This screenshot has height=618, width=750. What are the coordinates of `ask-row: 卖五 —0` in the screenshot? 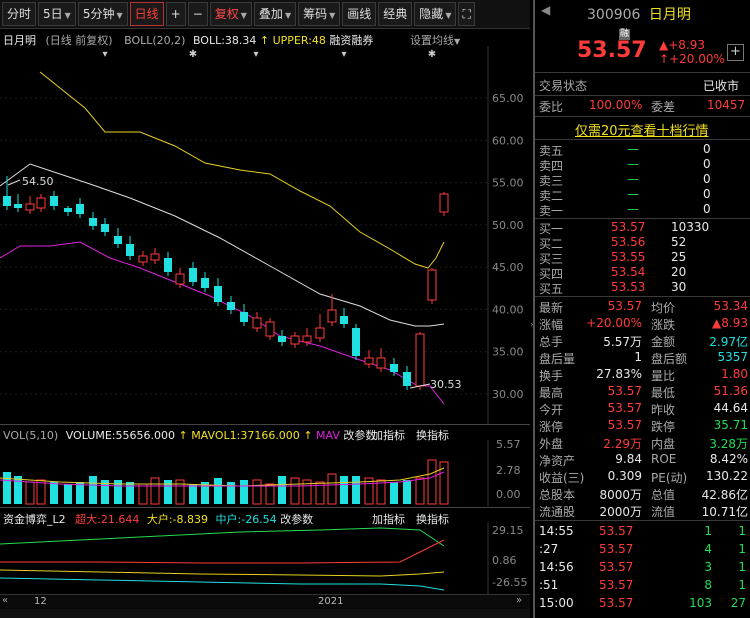 It's located at (642, 150).